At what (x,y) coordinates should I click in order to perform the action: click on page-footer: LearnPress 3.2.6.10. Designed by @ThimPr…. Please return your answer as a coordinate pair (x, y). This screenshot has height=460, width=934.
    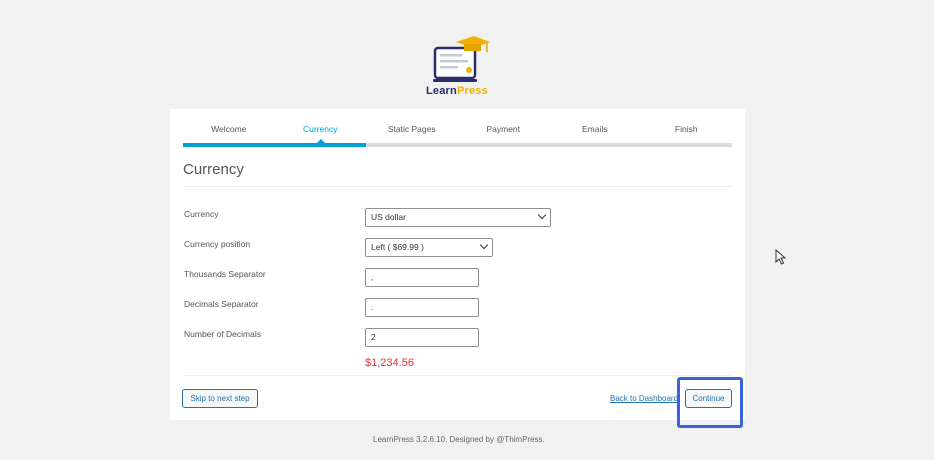
    Looking at the image, I should click on (459, 439).